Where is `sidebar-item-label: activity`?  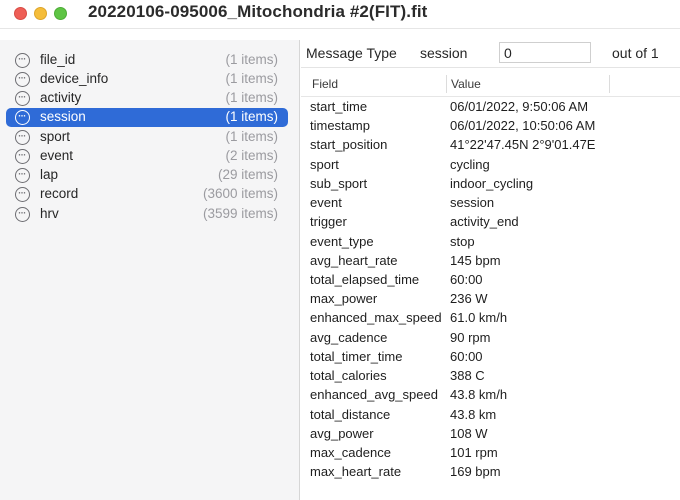 sidebar-item-label: activity is located at coordinates (61, 97).